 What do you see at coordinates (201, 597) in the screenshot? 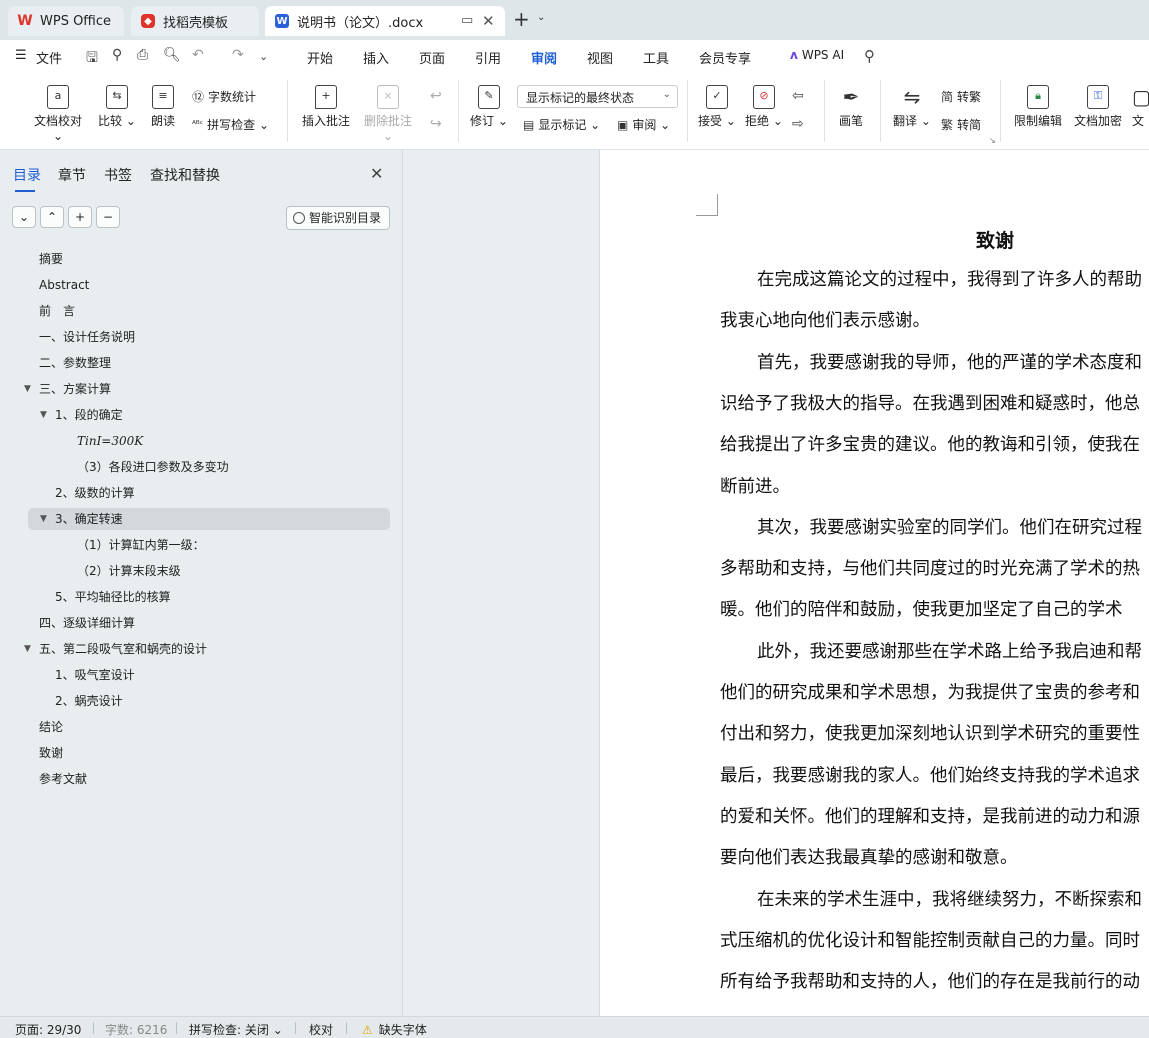
I see `toc-item: 5、平均轴径比的核算` at bounding box center [201, 597].